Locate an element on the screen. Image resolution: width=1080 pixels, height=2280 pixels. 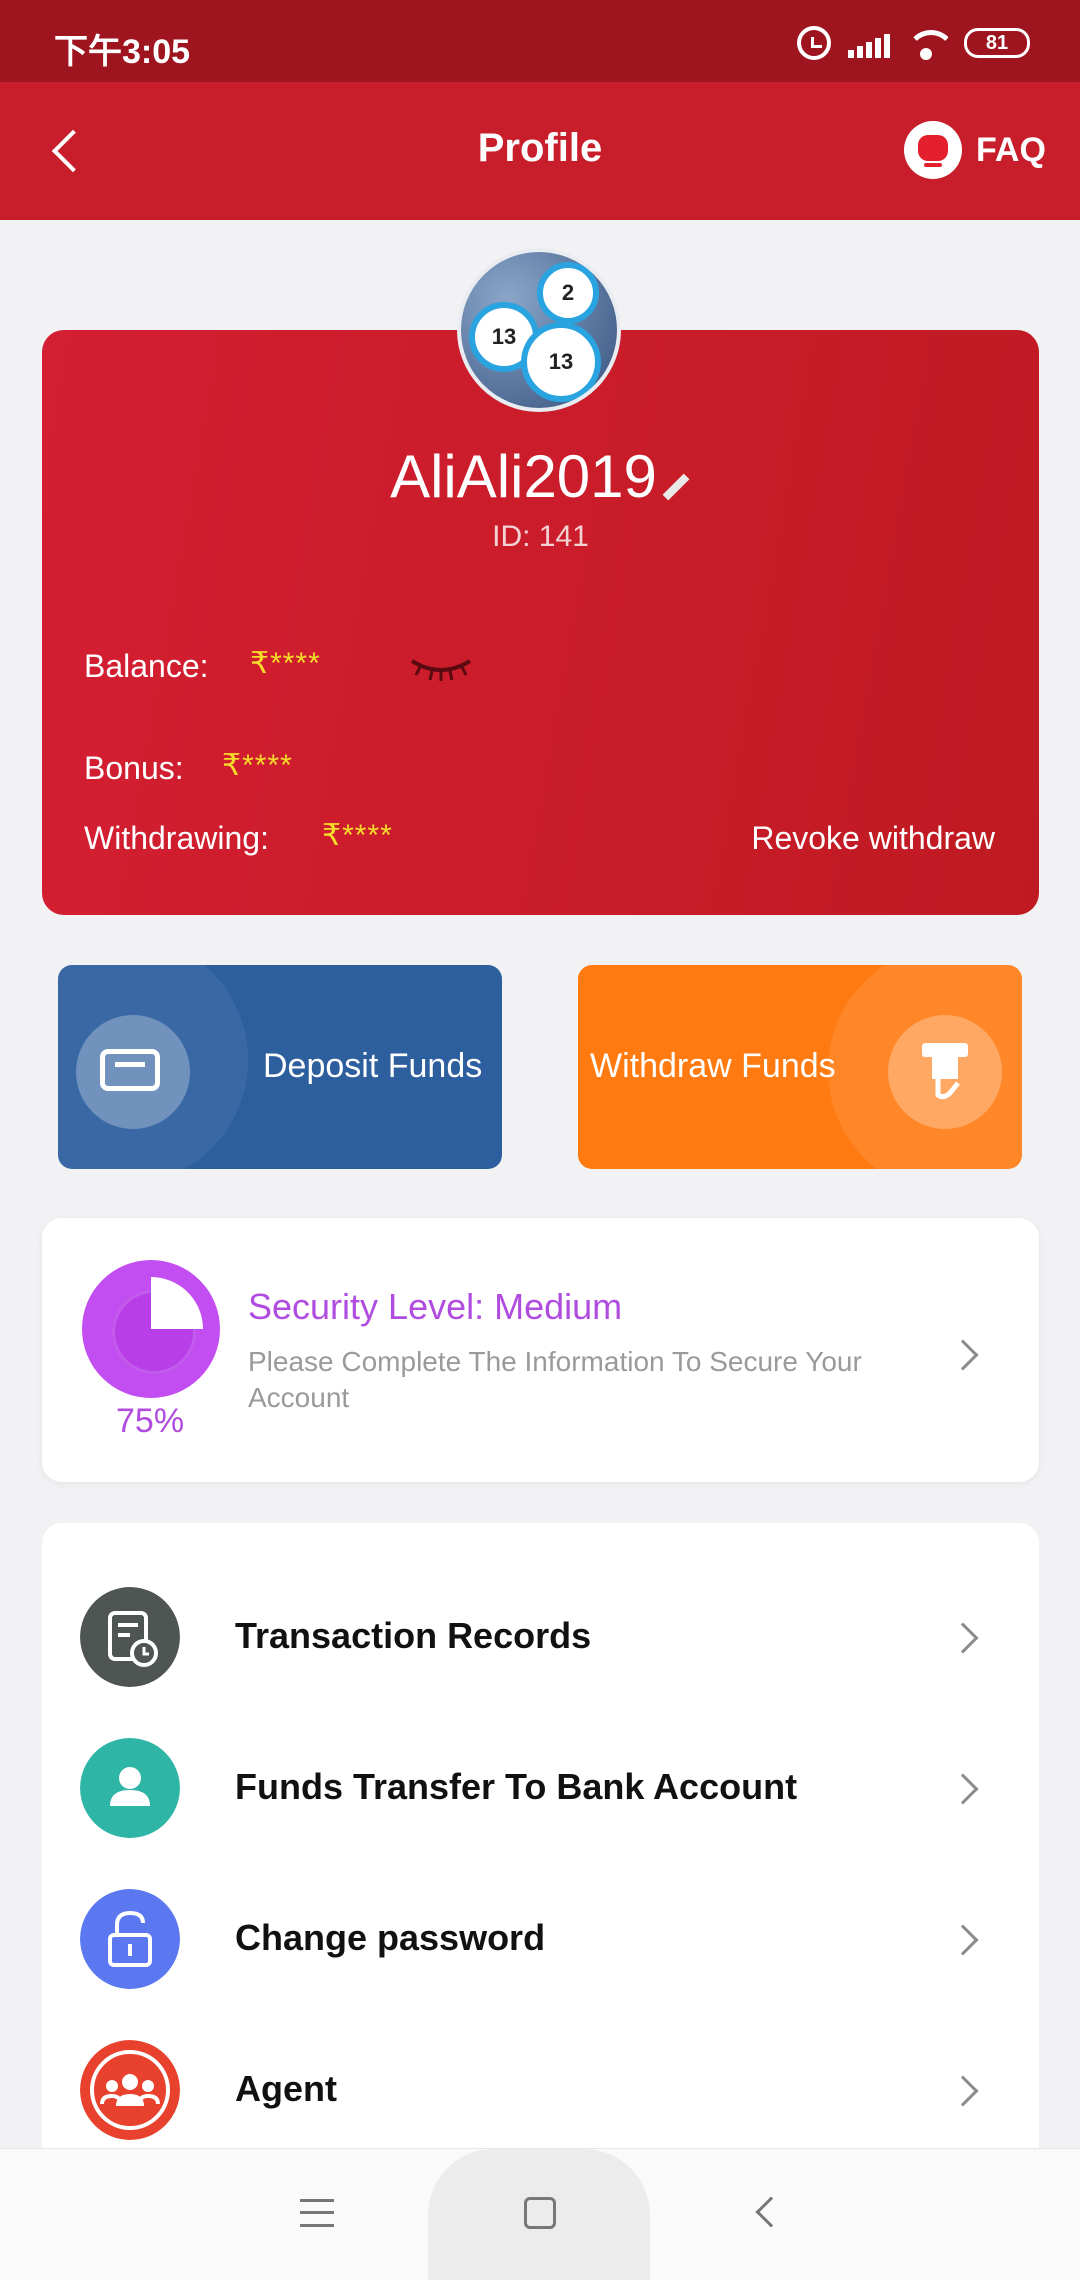
system-nav-bar is located at coordinates (540, 2214).